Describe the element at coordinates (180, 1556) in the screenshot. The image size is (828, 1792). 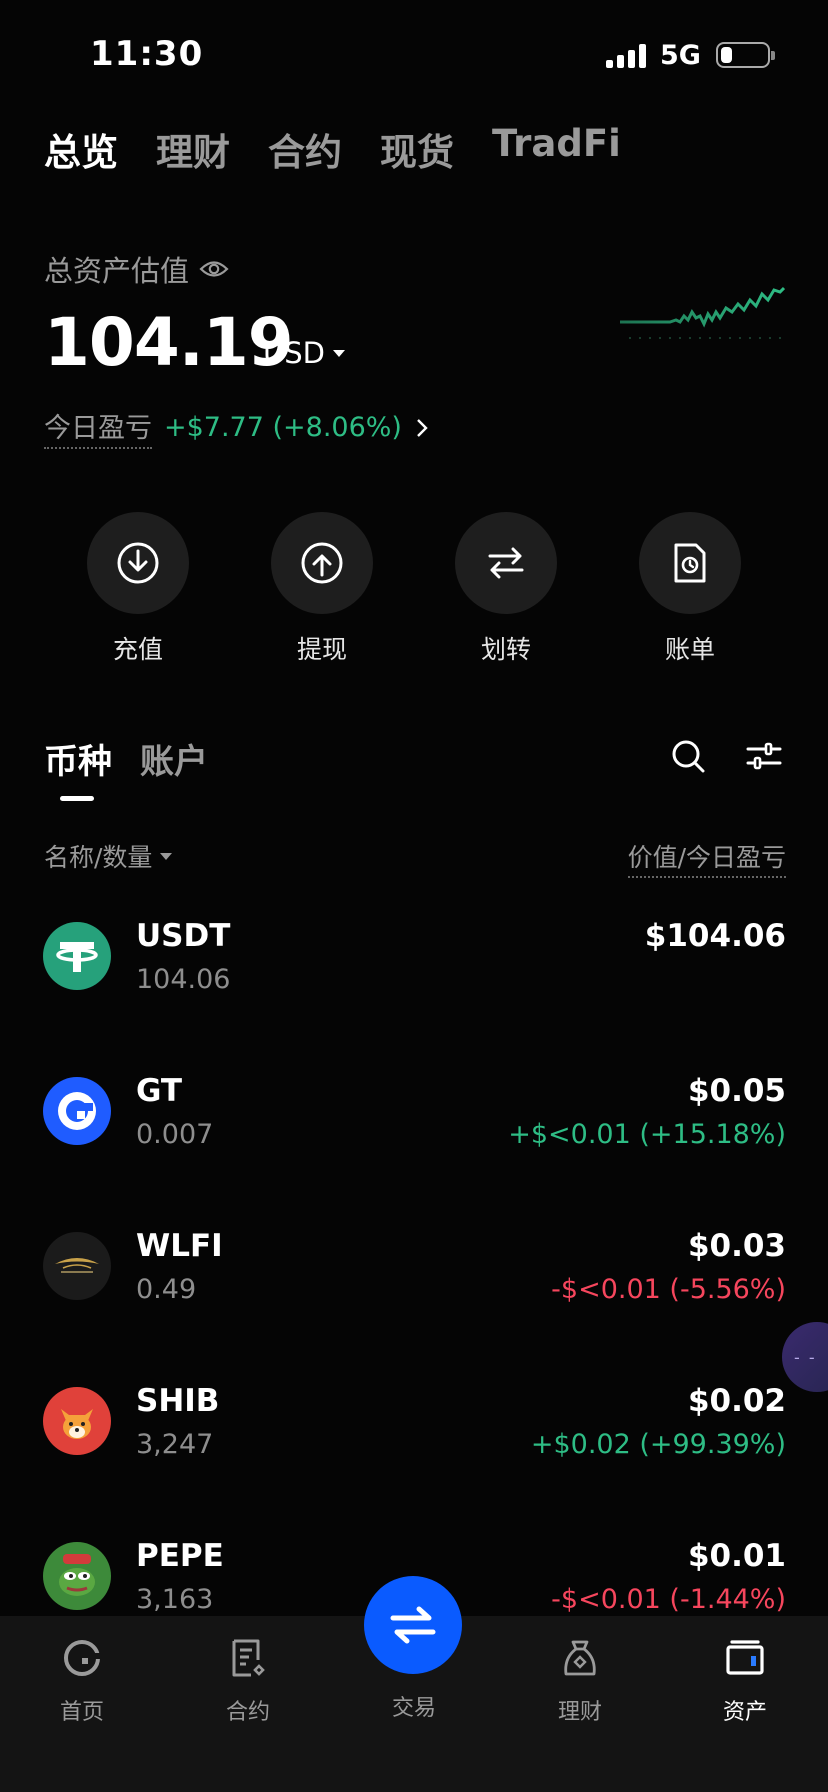
I see `asset-symbol: PEPE` at that location.